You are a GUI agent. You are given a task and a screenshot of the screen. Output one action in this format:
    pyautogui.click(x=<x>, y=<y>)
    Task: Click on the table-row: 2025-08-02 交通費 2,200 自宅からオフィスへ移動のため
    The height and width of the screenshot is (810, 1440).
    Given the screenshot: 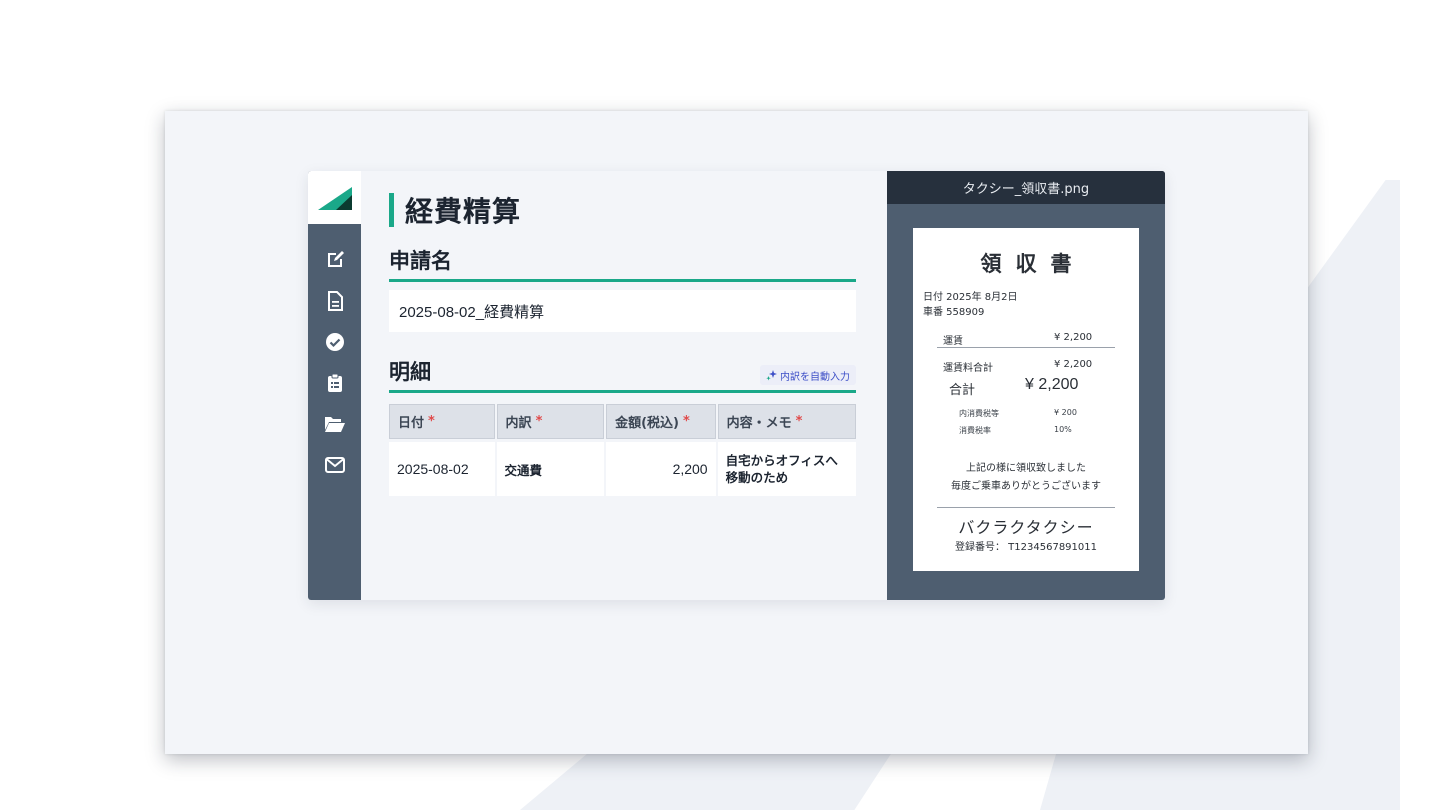 What is the action you would take?
    pyautogui.click(x=622, y=469)
    